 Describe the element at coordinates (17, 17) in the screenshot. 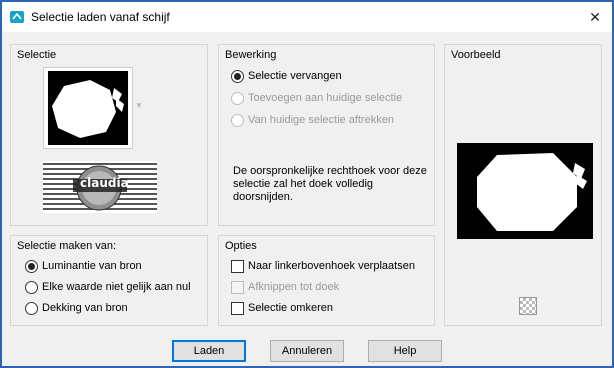

I see `load-selection-icon` at that location.